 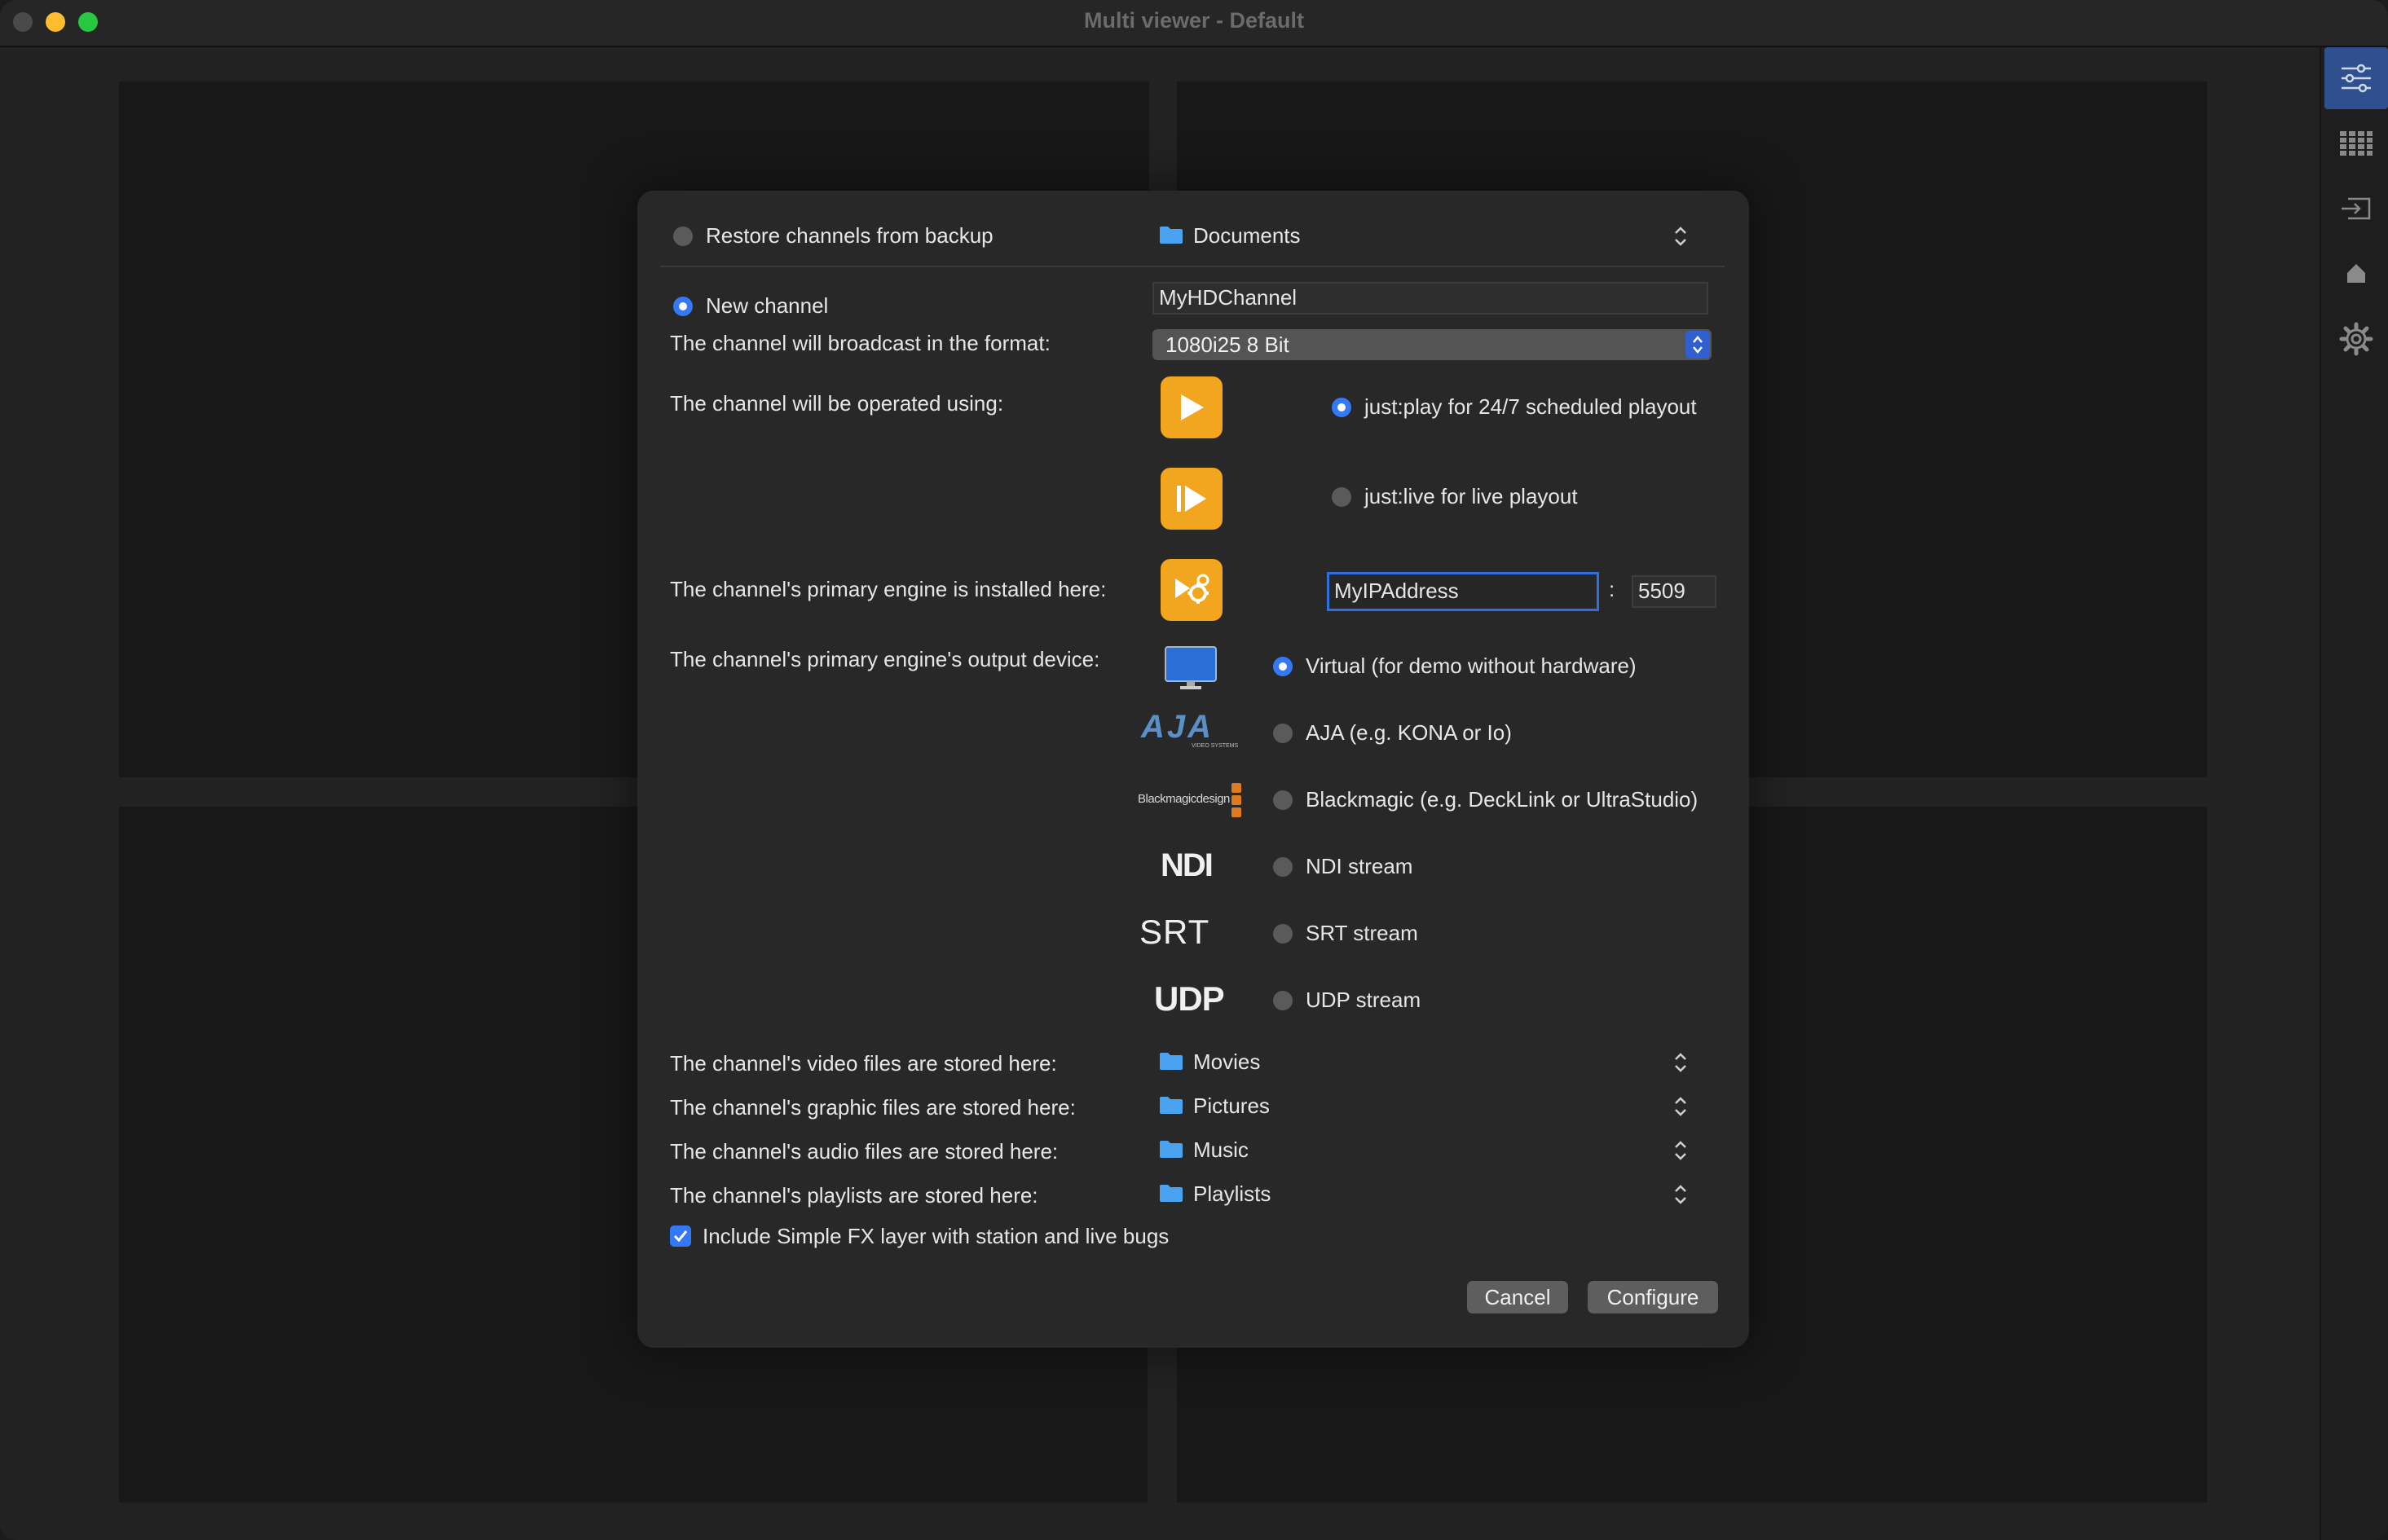 What do you see at coordinates (1283, 867) in the screenshot?
I see `output-ndi-radio` at bounding box center [1283, 867].